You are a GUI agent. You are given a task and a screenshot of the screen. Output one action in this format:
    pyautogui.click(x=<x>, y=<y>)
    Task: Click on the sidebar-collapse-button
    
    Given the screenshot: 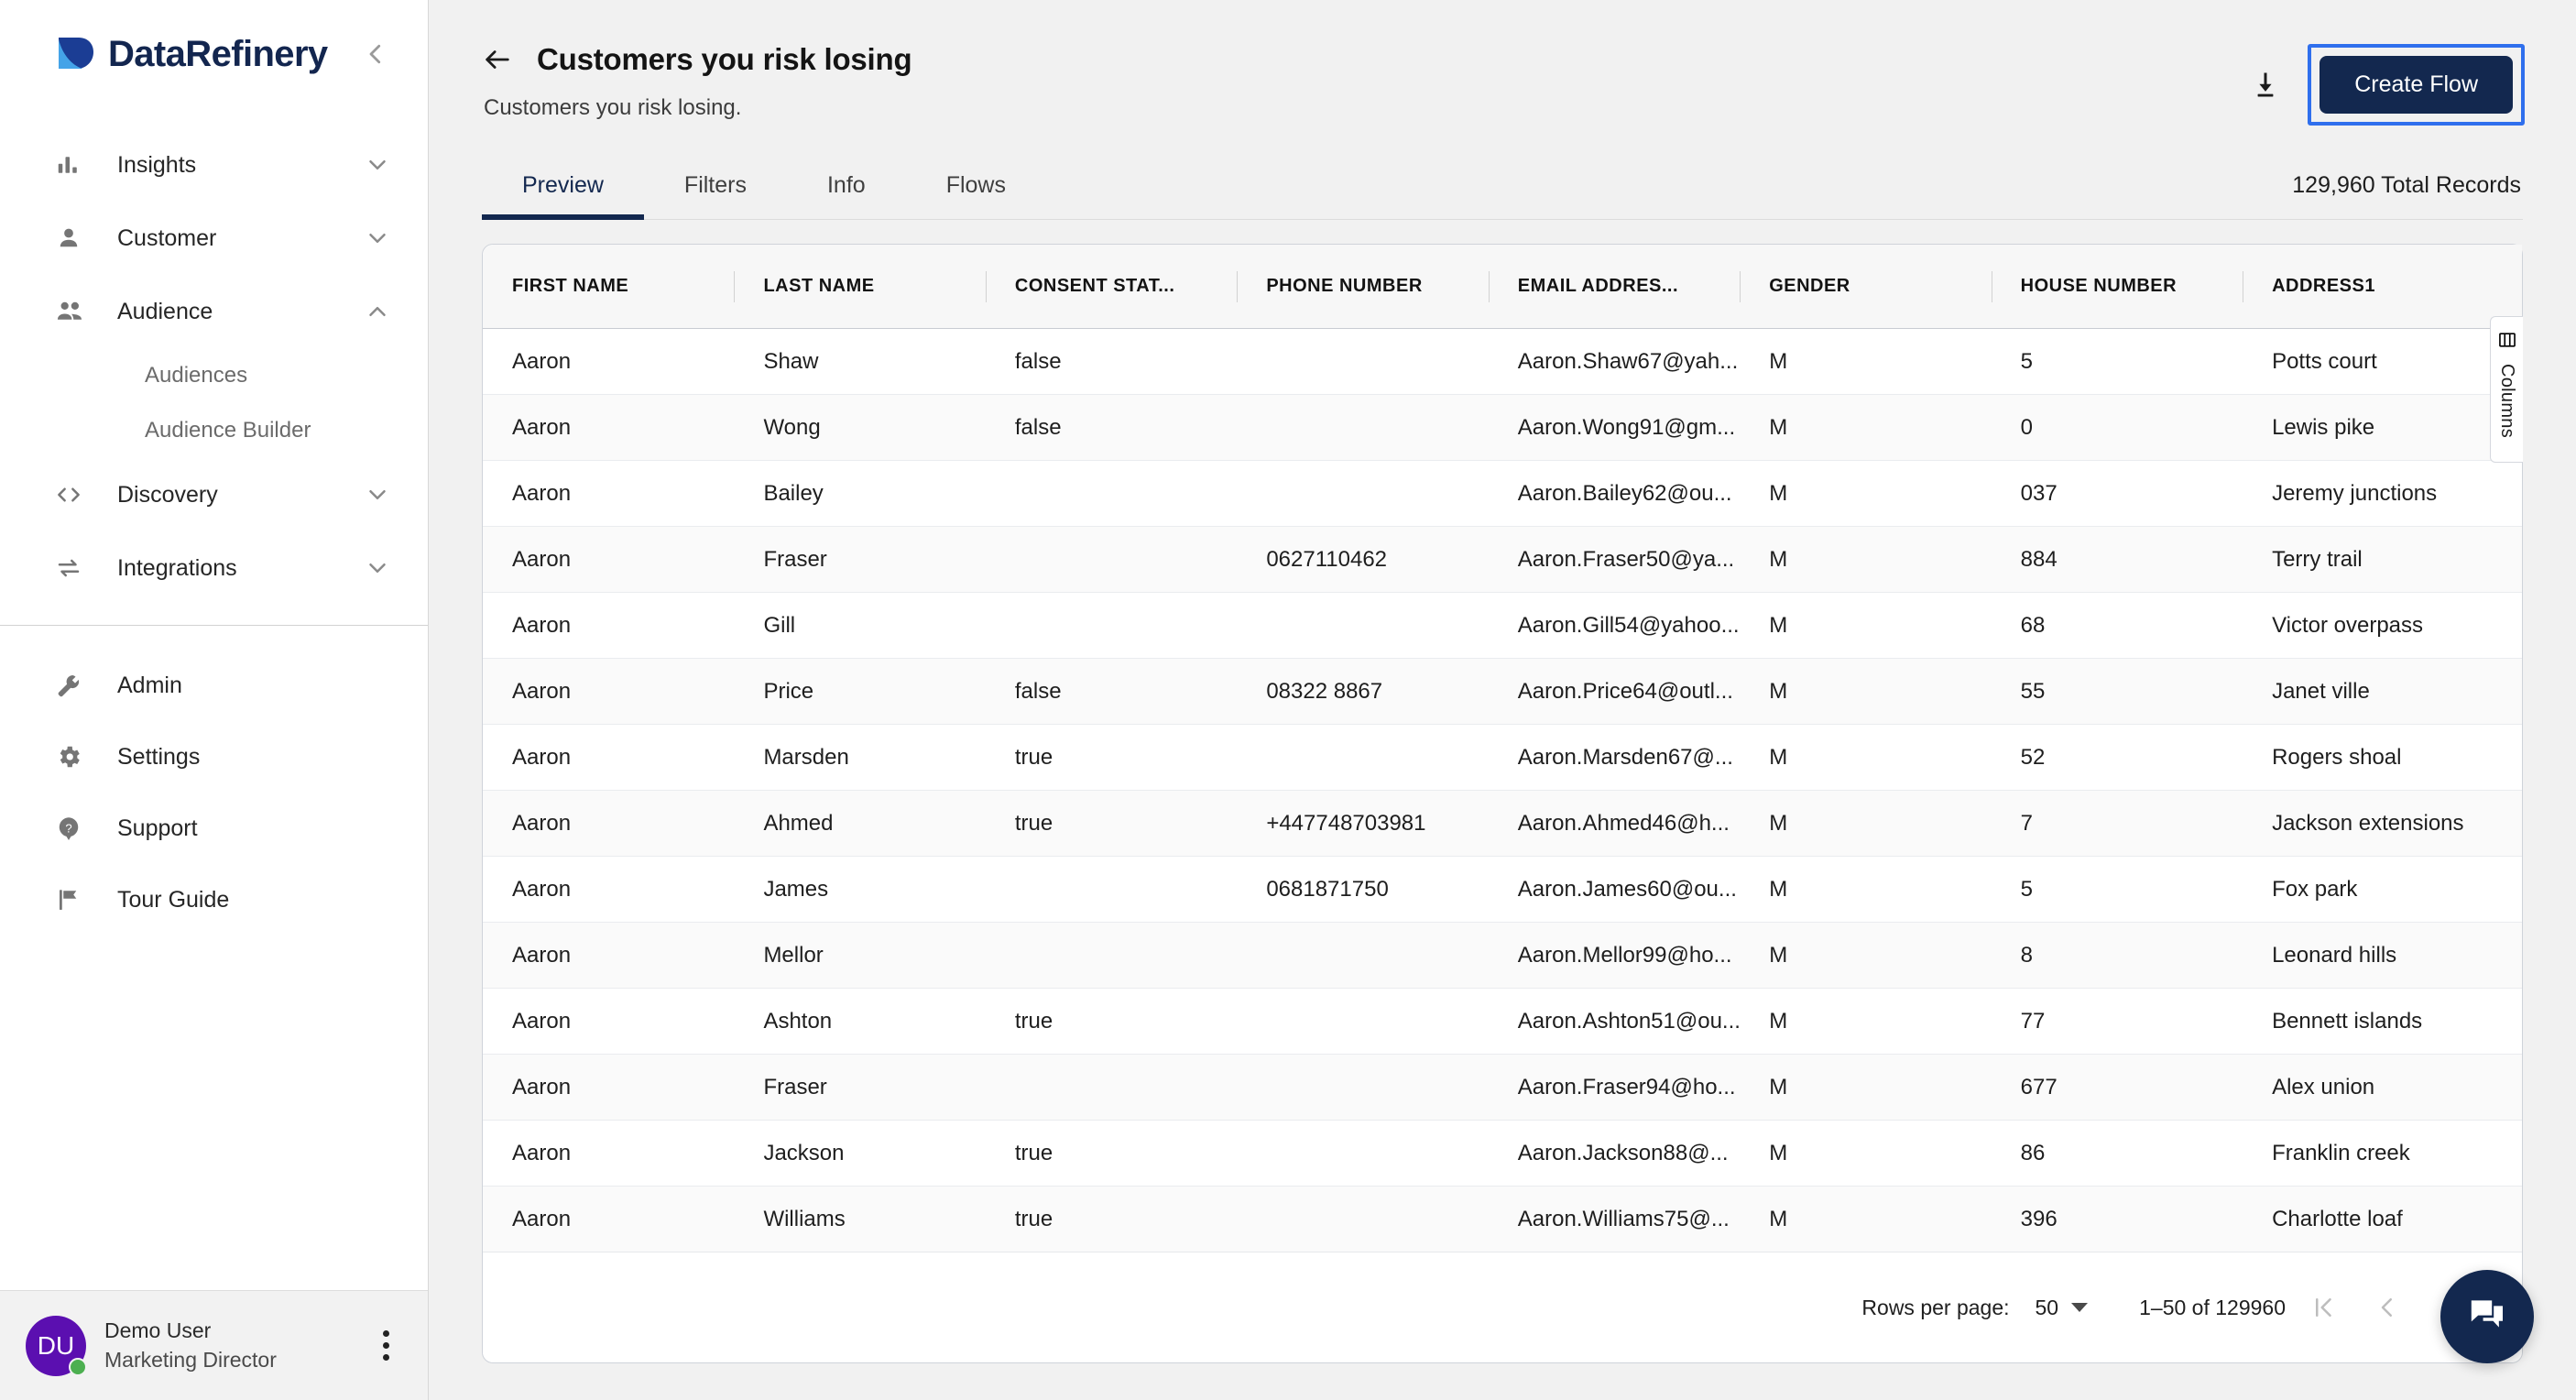 What is the action you would take?
    pyautogui.click(x=376, y=54)
    